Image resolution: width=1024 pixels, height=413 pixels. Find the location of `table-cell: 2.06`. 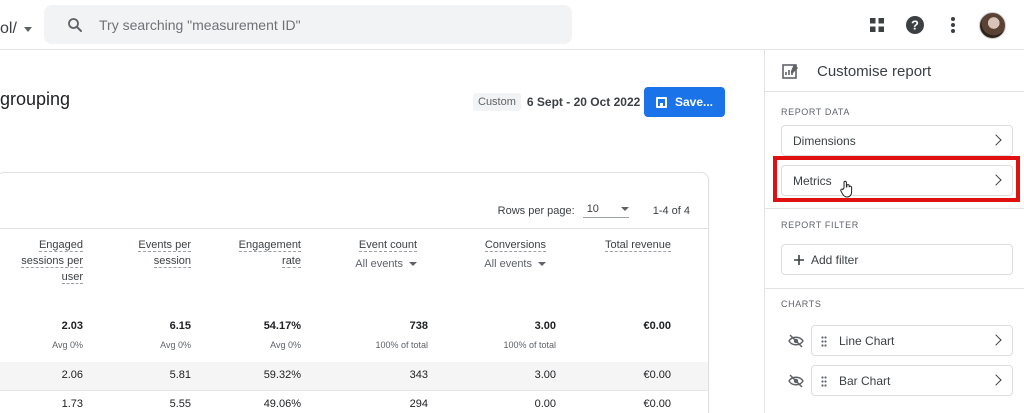

table-cell: 2.06 is located at coordinates (72, 375).